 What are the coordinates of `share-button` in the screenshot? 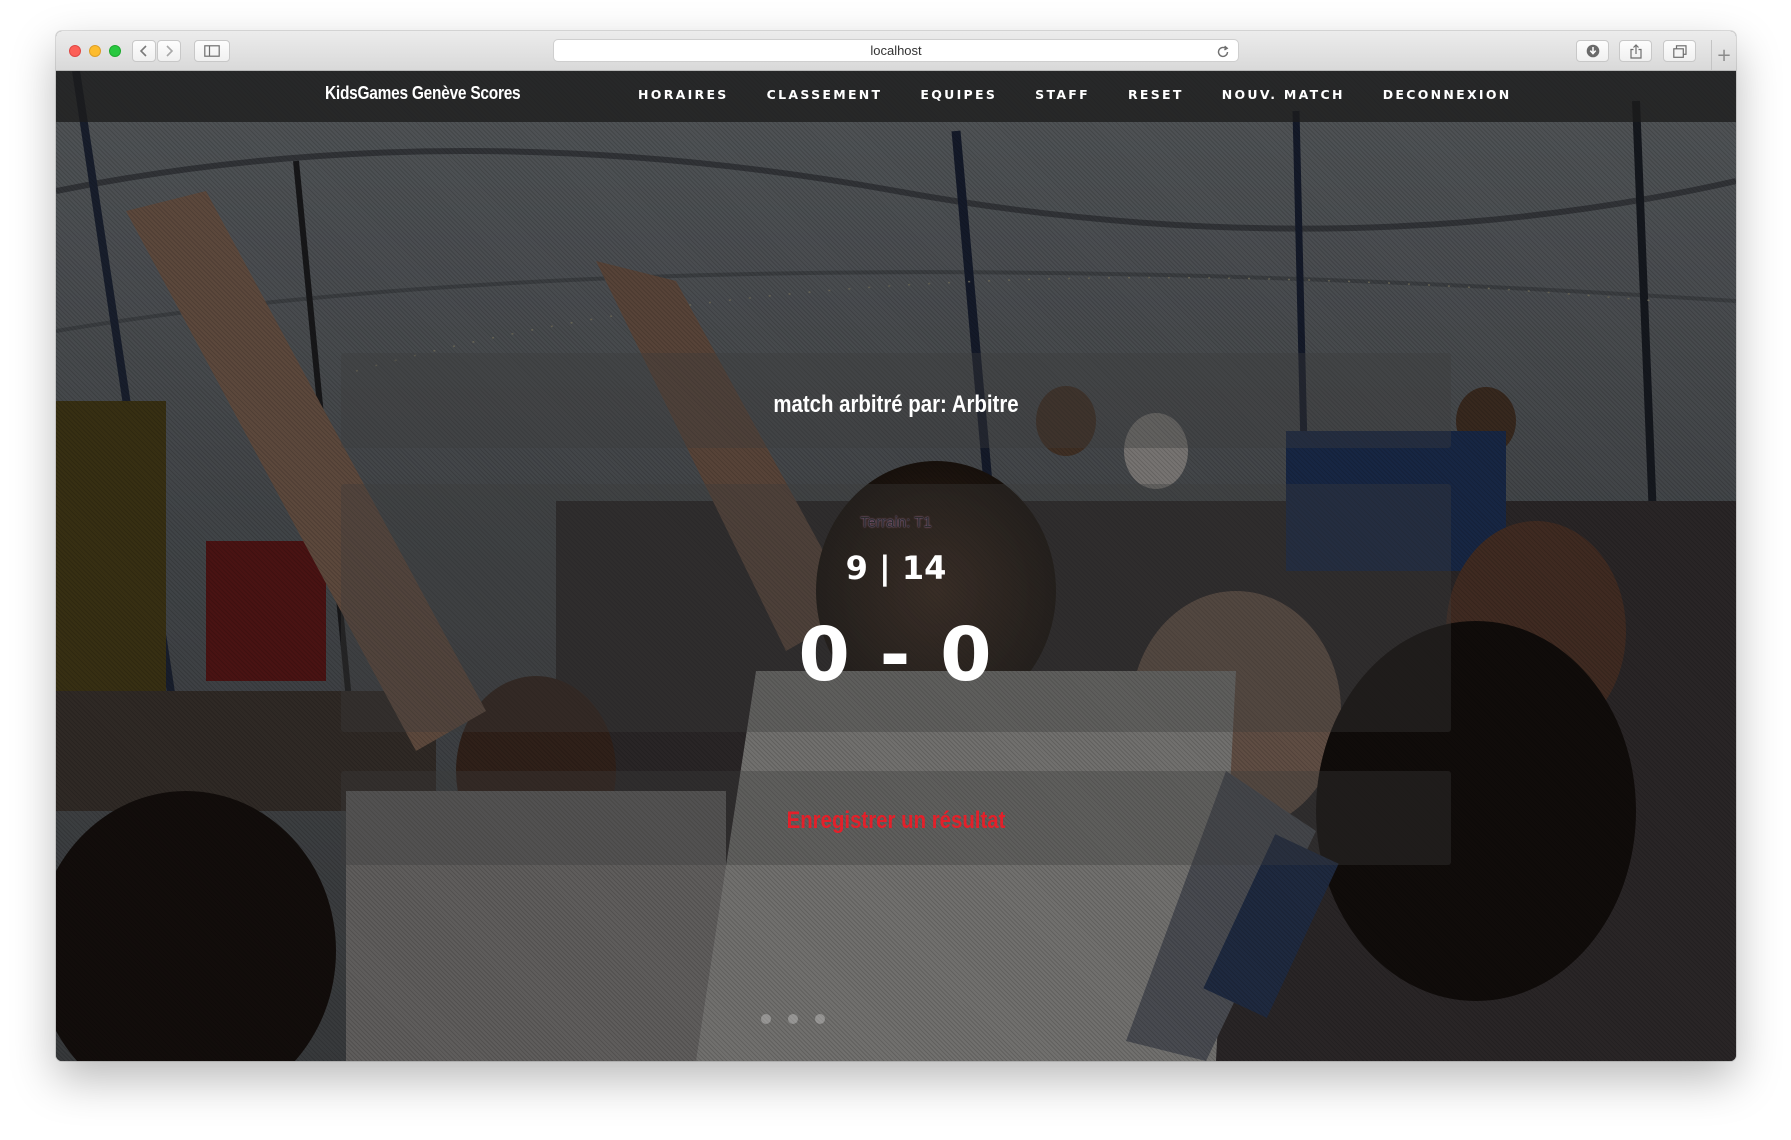 It's located at (1635, 51).